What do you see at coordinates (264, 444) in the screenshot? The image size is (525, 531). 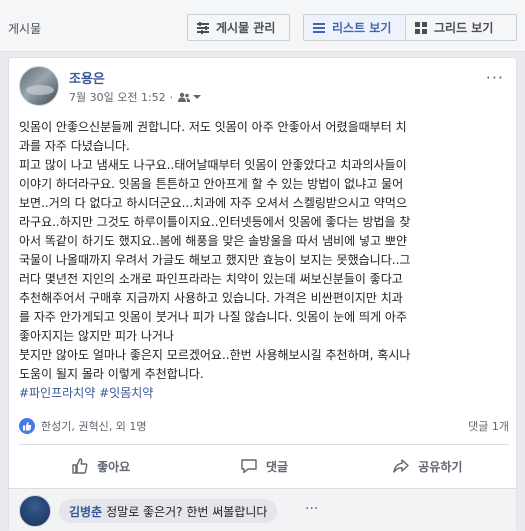 I see `divider` at bounding box center [264, 444].